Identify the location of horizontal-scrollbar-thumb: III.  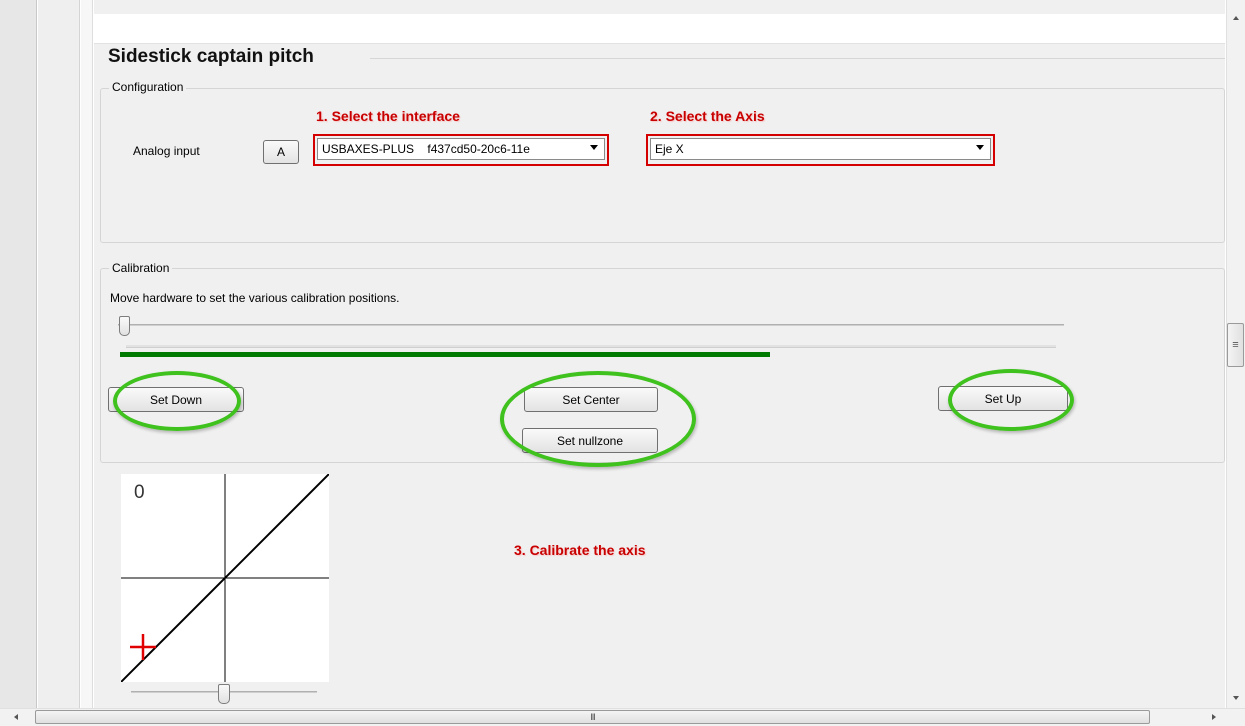
(592, 717).